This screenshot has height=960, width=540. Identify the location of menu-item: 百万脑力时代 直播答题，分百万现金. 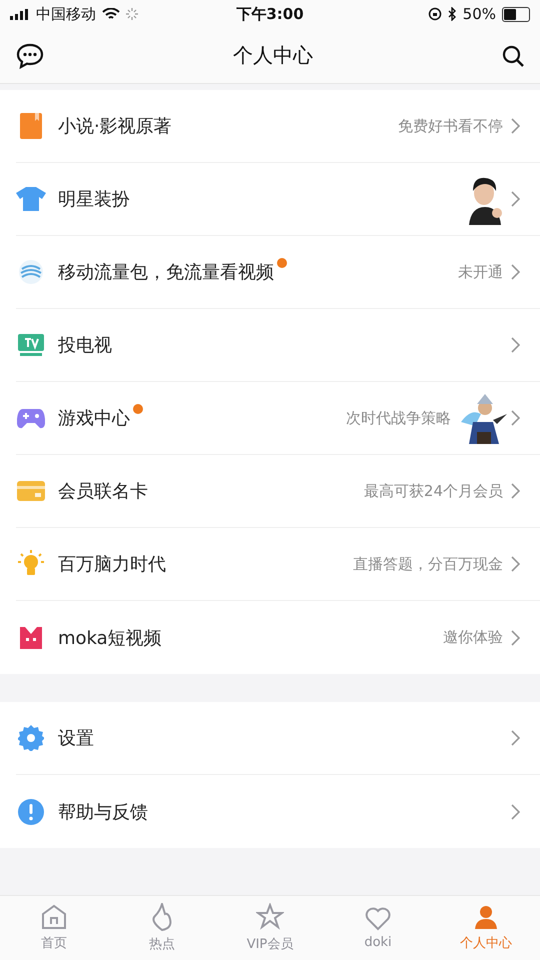
(278, 564).